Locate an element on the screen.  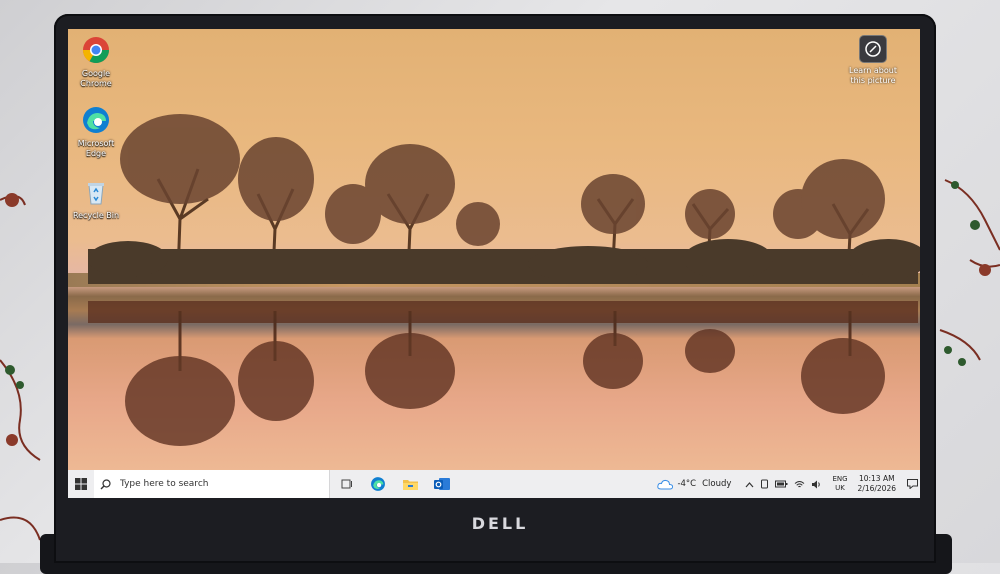
start-button is located at coordinates (81, 484).